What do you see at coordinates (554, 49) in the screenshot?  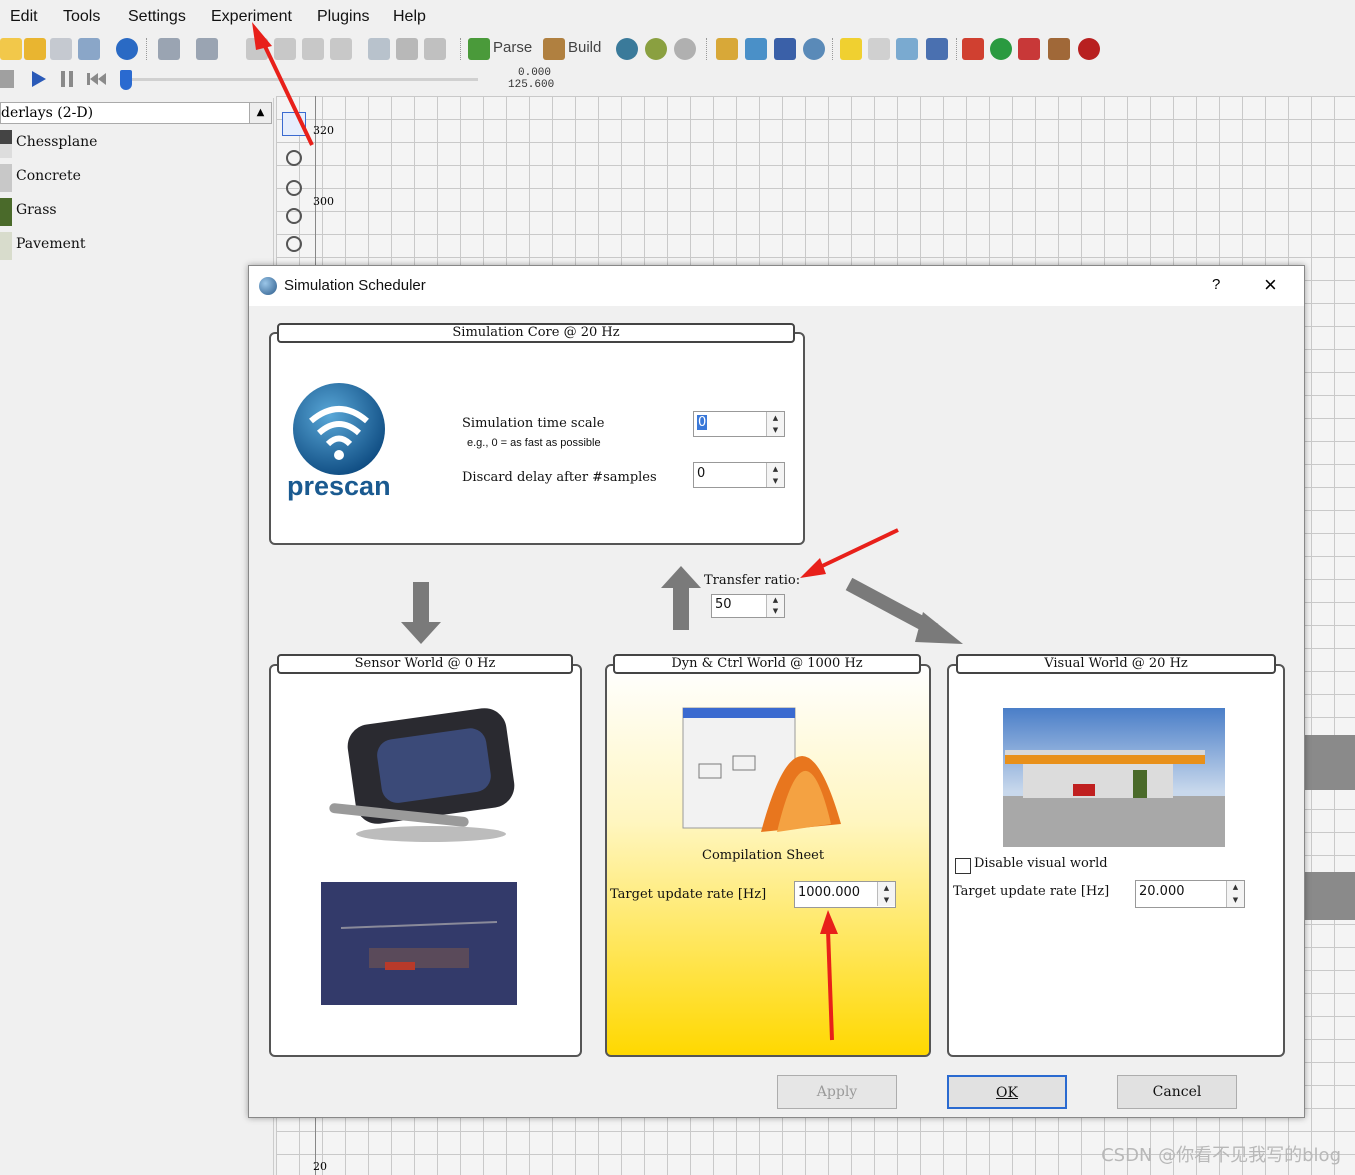 I see `build-hammer-icon` at bounding box center [554, 49].